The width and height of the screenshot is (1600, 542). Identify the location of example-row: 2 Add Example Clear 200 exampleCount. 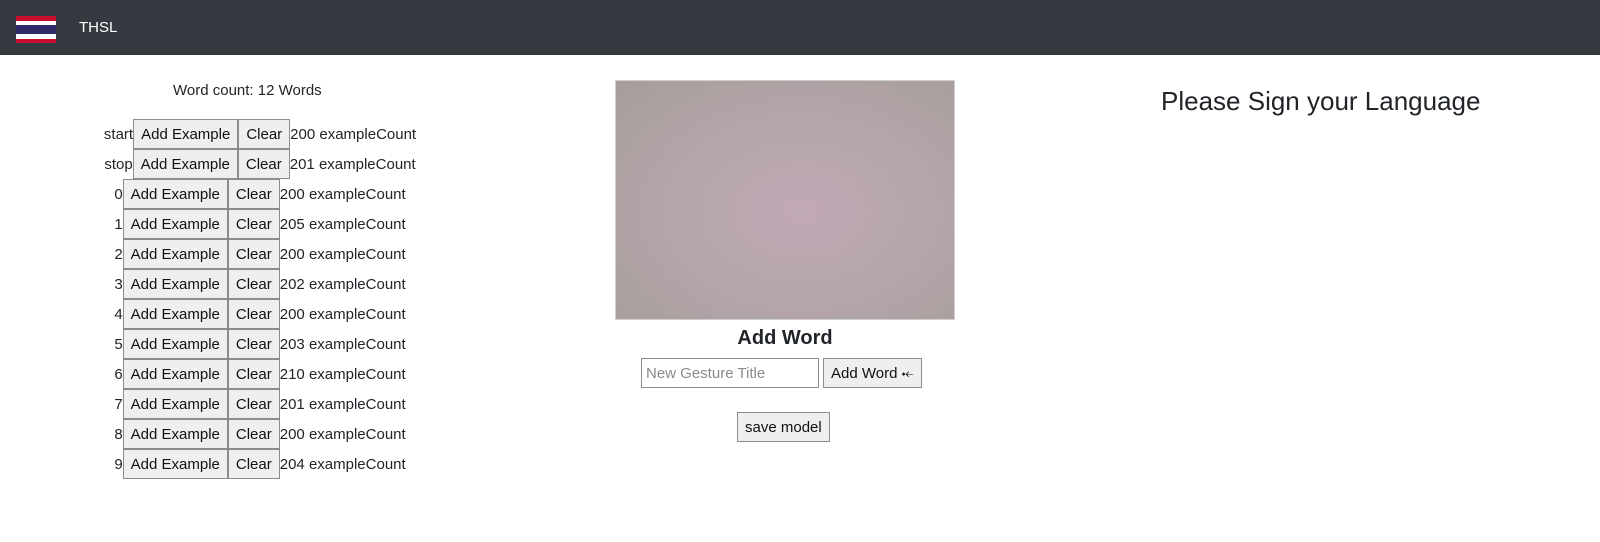
(260, 254).